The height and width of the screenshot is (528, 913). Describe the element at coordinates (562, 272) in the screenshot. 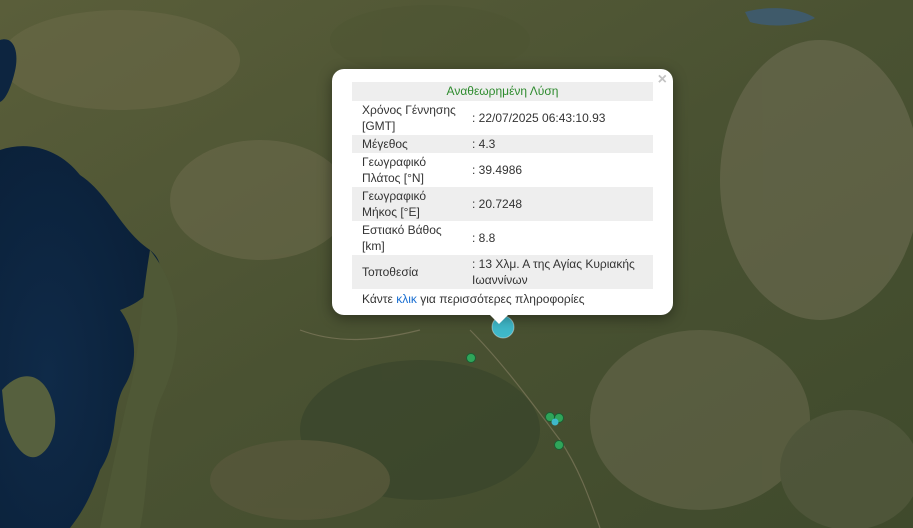

I see `row-value: : 13 Χλμ. Α της Αγίας Κυριακής Ιωαννίνων` at that location.